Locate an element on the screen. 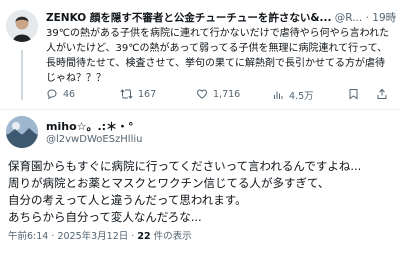  post2-views-label: 件の表示 is located at coordinates (172, 236).